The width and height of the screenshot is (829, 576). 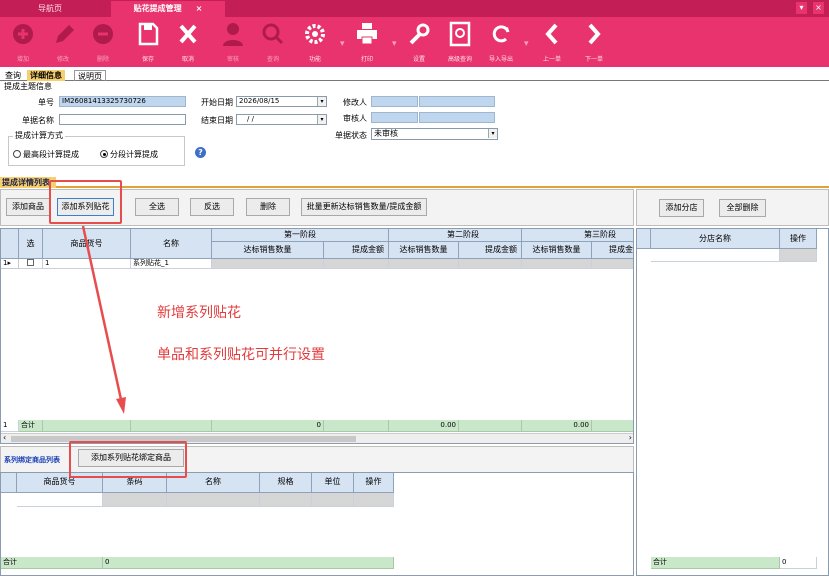 What do you see at coordinates (241, 355) in the screenshot?
I see `annotation-parallel: 单品和系列贴花可并行设置` at bounding box center [241, 355].